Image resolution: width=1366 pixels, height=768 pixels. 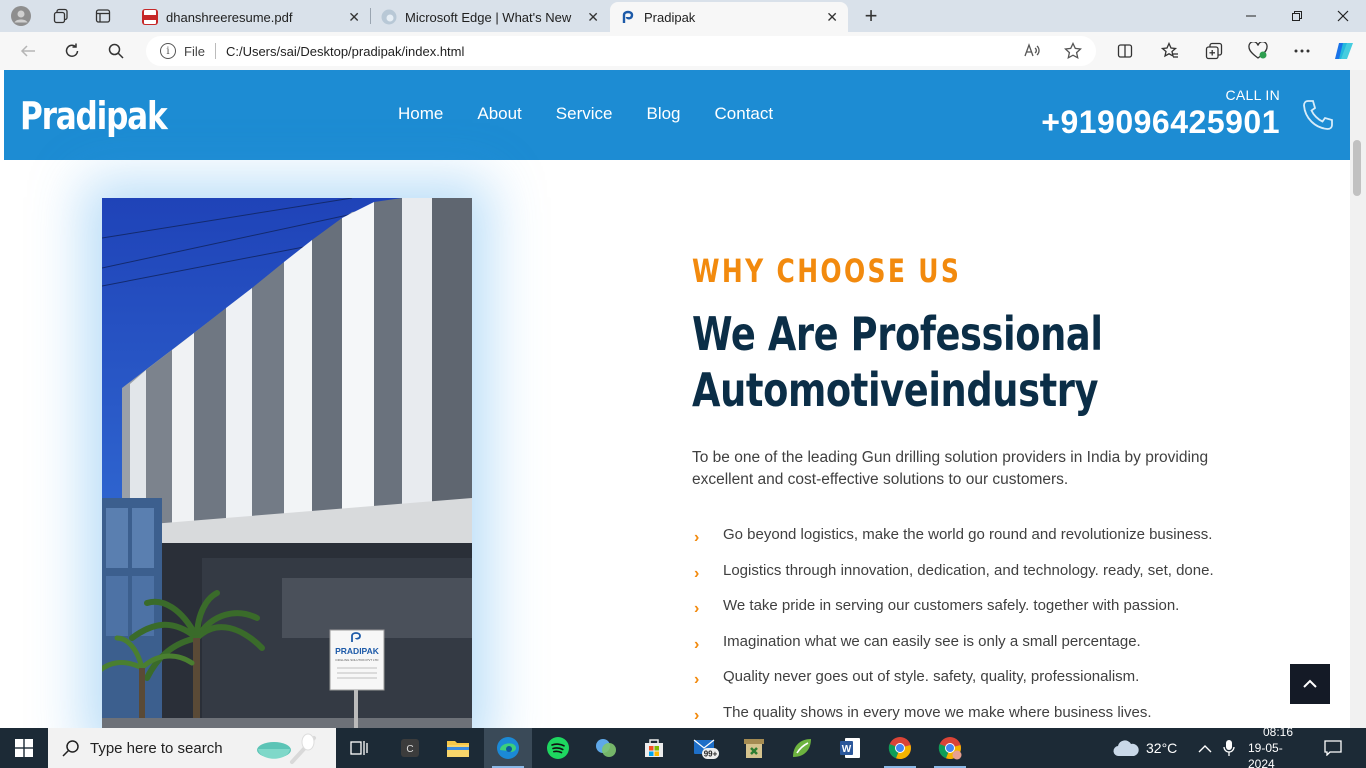 What do you see at coordinates (754, 748) in the screenshot?
I see `solitaire-icon` at bounding box center [754, 748].